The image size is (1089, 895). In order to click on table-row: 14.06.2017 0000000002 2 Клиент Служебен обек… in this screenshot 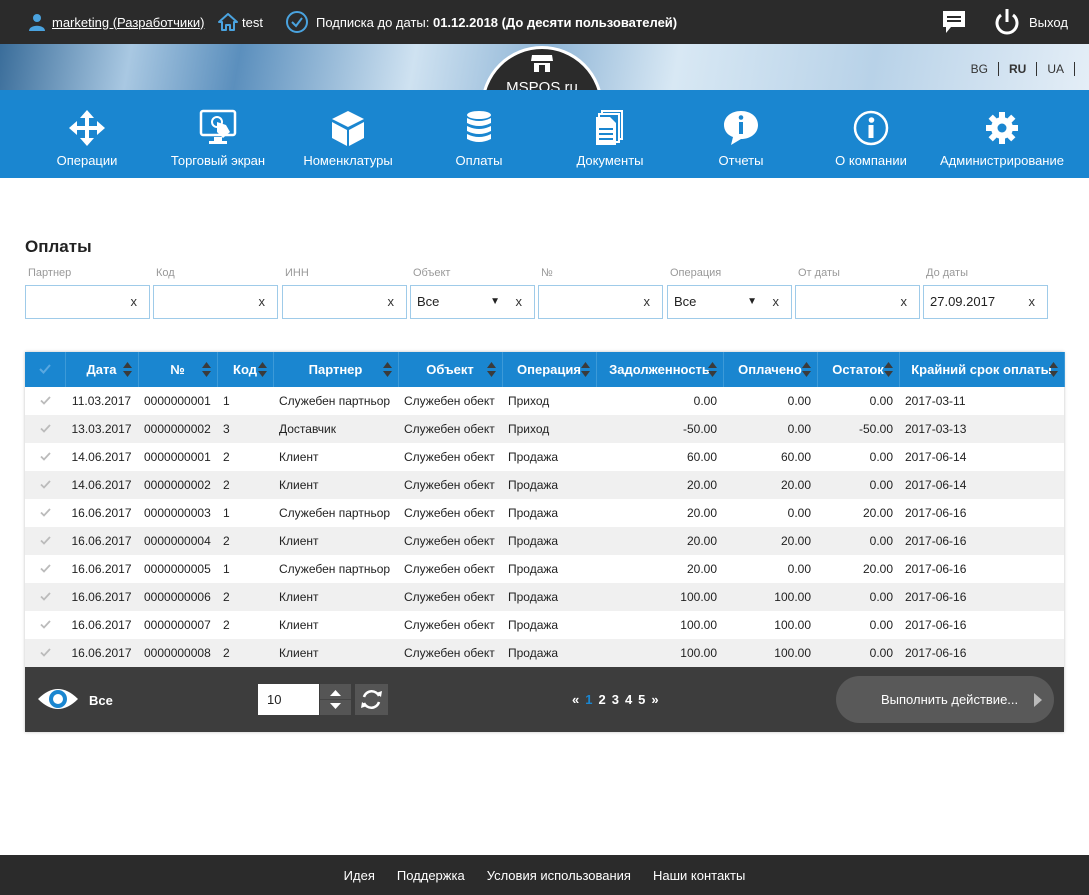, I will do `click(544, 485)`.